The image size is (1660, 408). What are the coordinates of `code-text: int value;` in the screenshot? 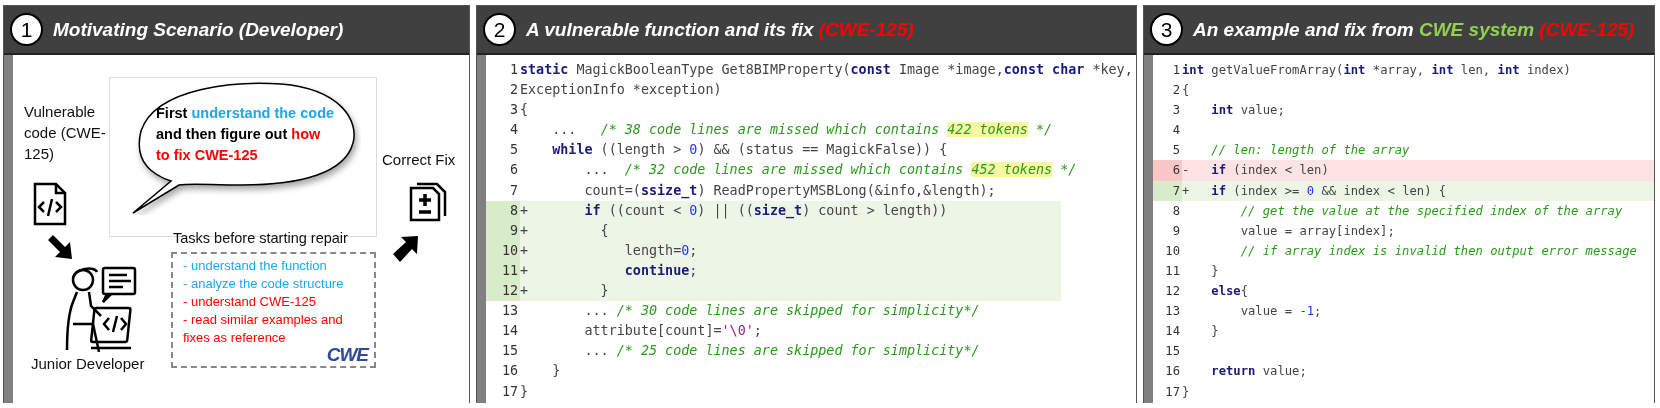 It's located at (1247, 111).